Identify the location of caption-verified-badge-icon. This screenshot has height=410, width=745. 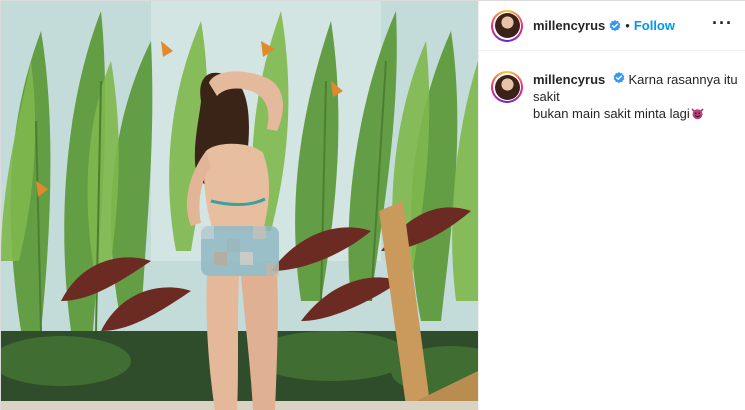
(619, 78).